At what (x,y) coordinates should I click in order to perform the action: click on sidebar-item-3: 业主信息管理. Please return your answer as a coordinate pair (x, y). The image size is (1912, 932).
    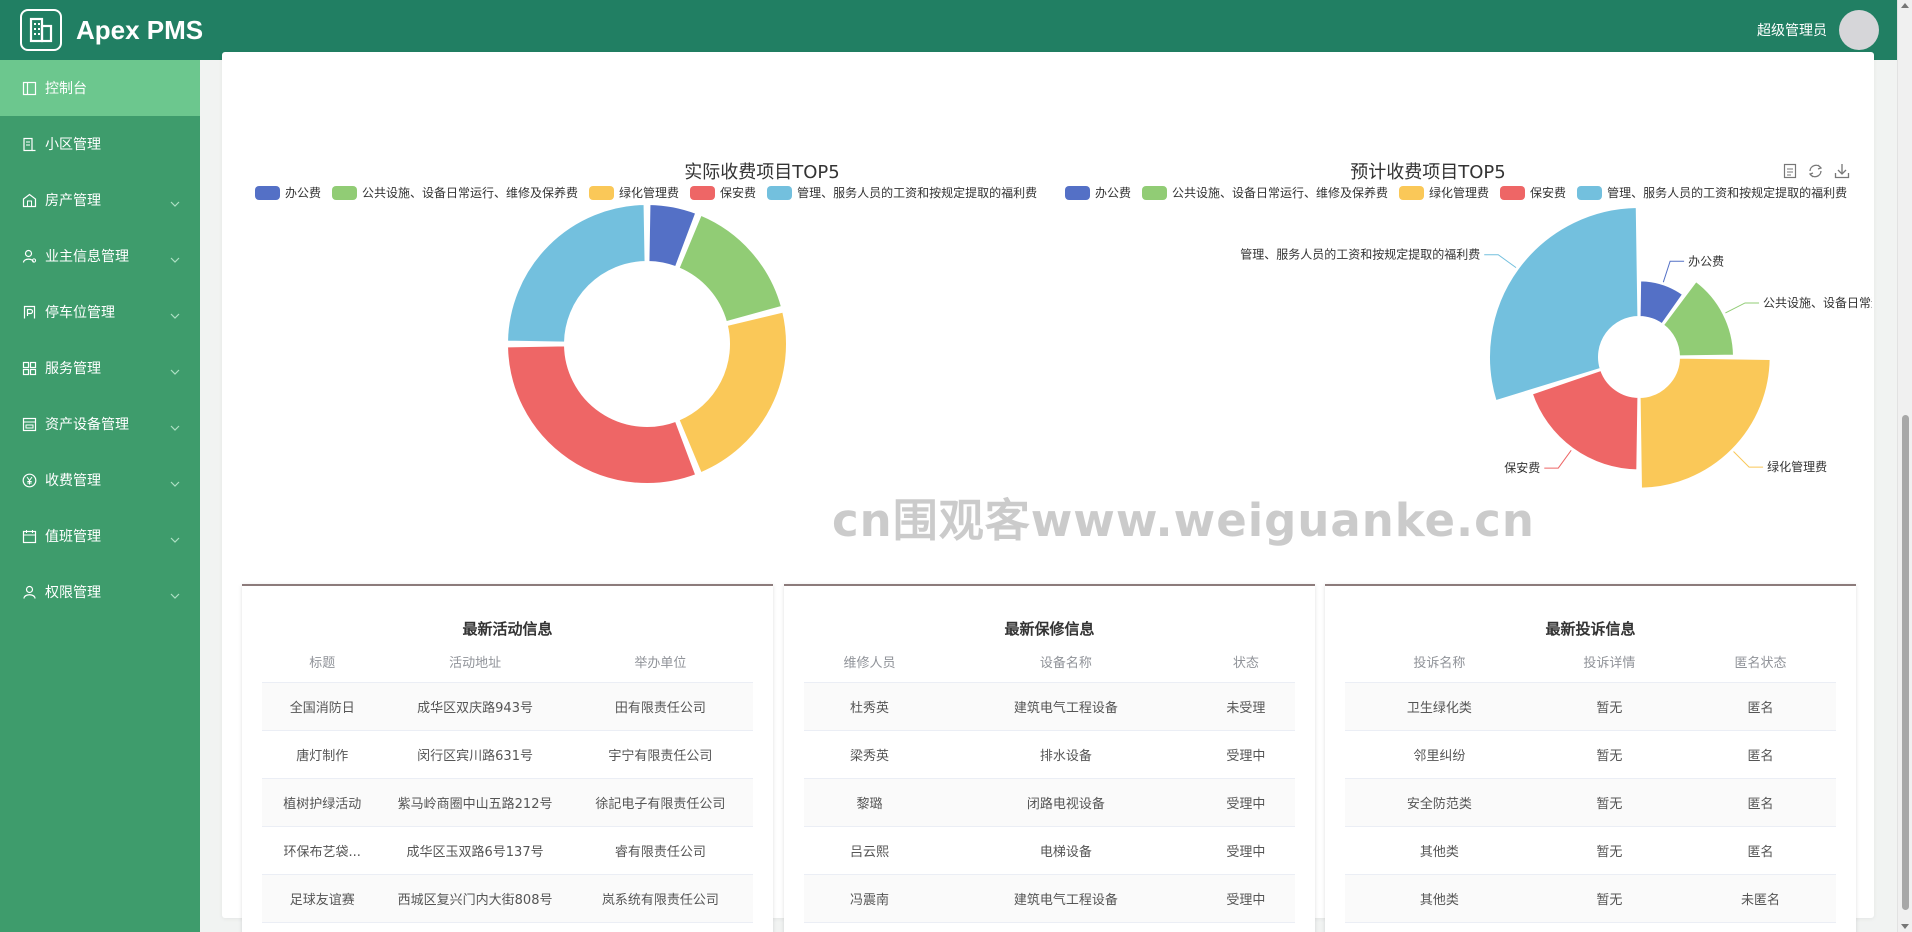
    Looking at the image, I should click on (100, 256).